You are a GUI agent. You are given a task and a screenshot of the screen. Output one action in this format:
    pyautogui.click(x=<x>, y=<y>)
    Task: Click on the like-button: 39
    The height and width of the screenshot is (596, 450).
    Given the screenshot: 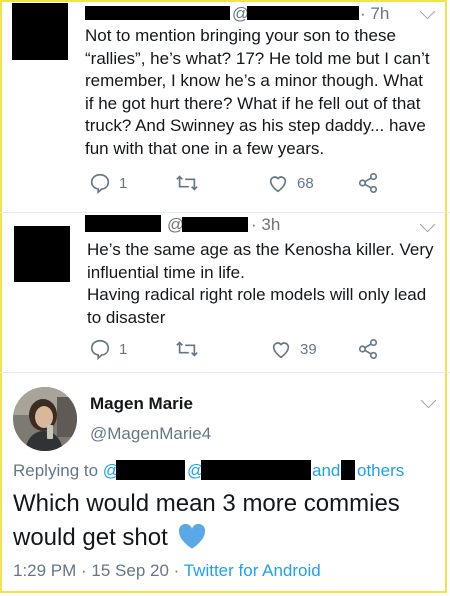 What is the action you would take?
    pyautogui.click(x=293, y=349)
    